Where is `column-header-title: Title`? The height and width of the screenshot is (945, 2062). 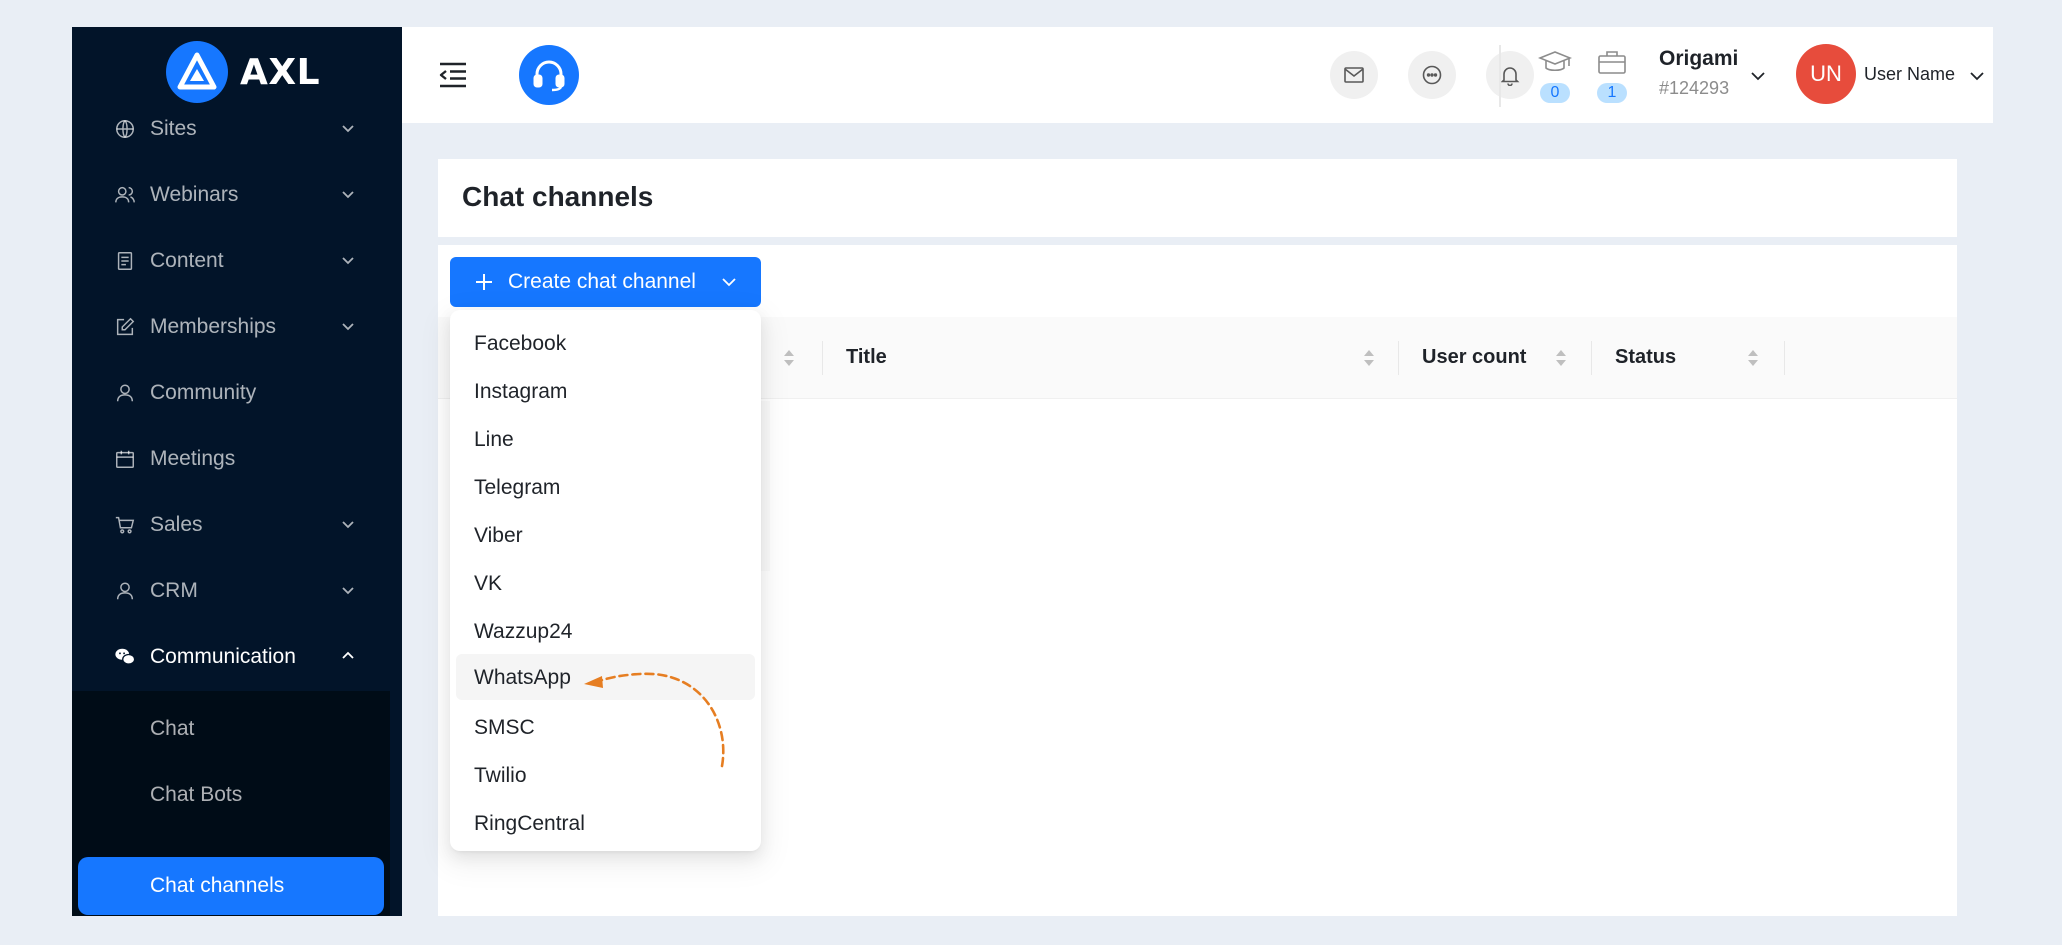
column-header-title: Title is located at coordinates (1110, 358).